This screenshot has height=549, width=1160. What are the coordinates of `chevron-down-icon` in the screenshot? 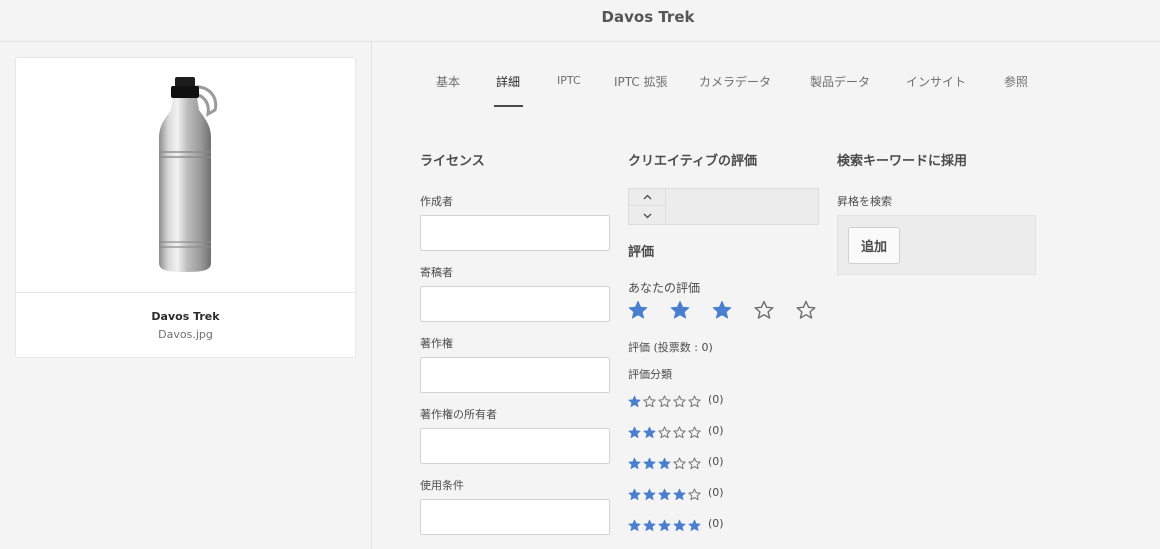 It's located at (647, 215).